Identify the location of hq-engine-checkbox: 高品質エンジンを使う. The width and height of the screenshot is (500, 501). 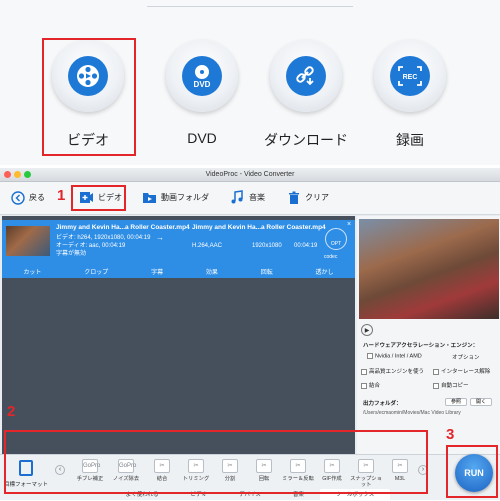
(392, 371).